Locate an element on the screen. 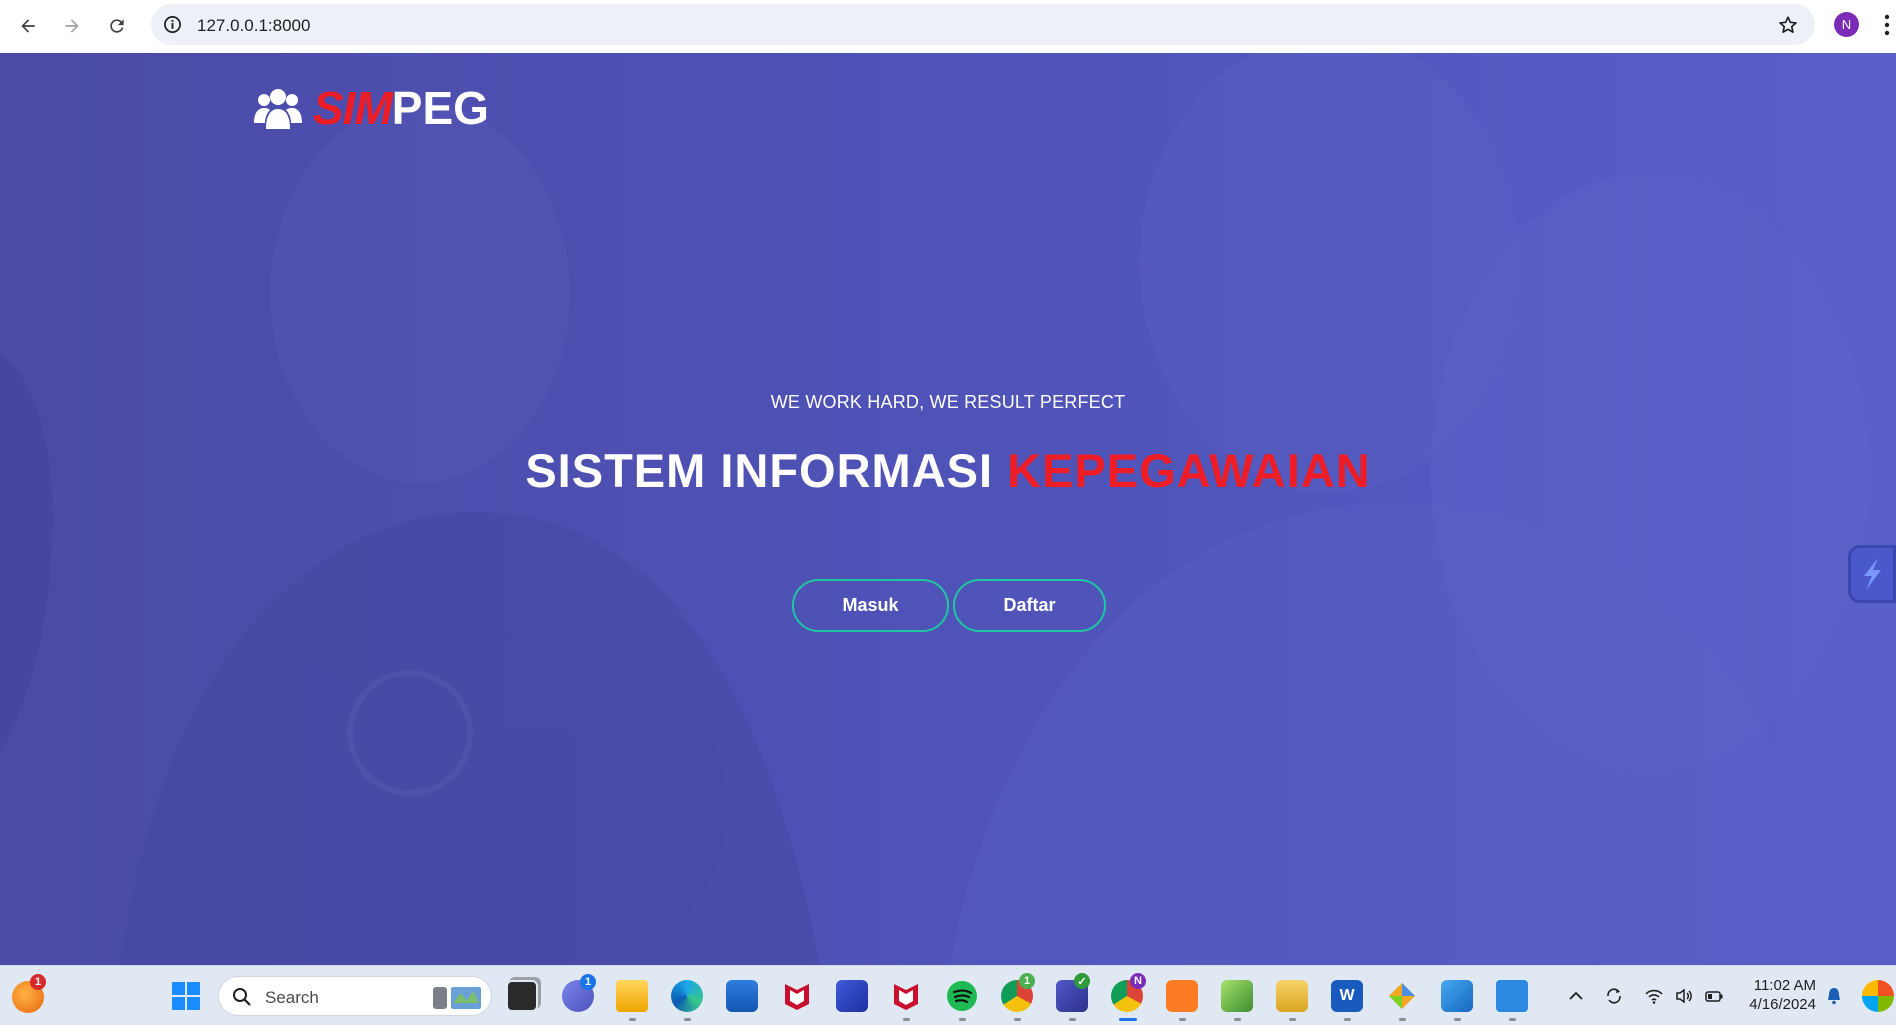 This screenshot has width=1896, height=1025. hero-tagline: WE WORK HARD, WE RESULT PERFECT is located at coordinates (948, 402).